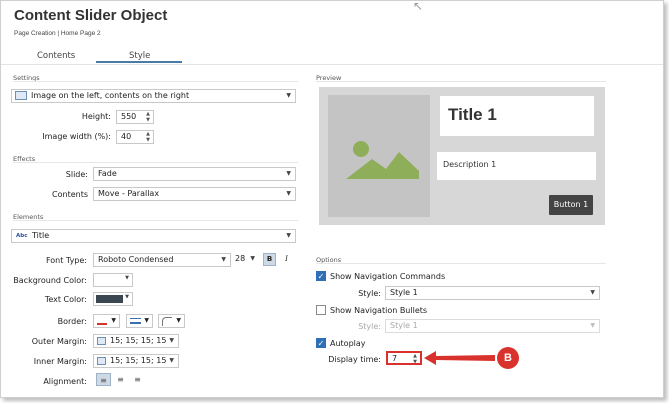 This screenshot has height=403, width=669. I want to click on nav-style-label: Style:, so click(369, 293).